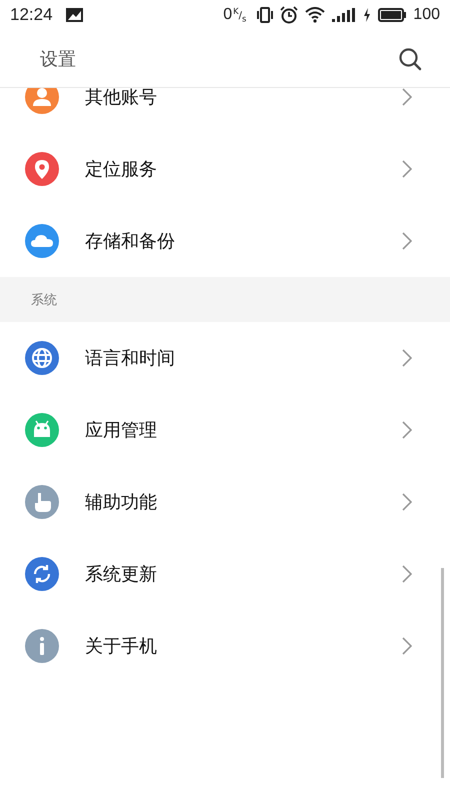 The image size is (450, 800). I want to click on item-label: 系统更新, so click(121, 574).